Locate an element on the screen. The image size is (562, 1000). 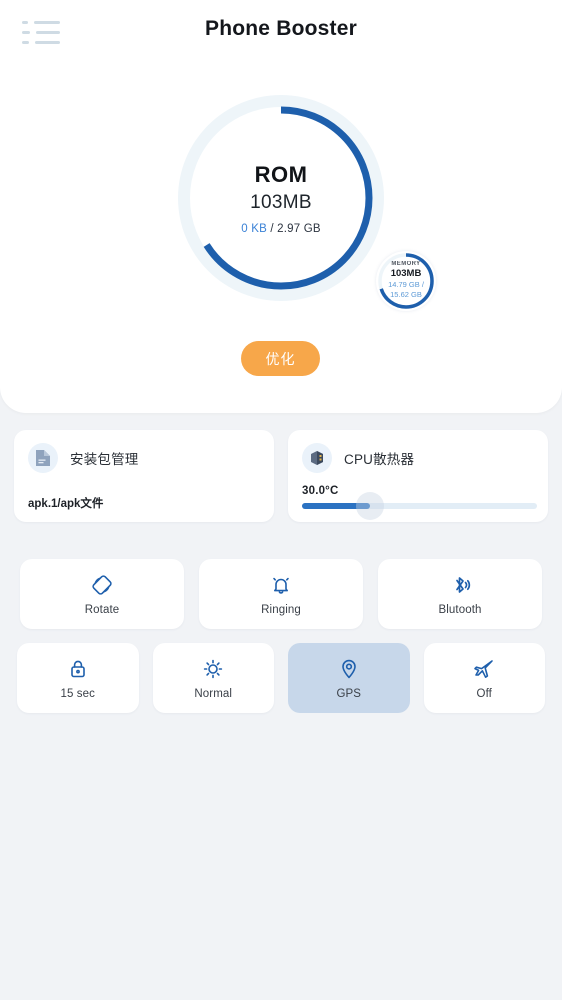
tile-label: Off is located at coordinates (484, 693).